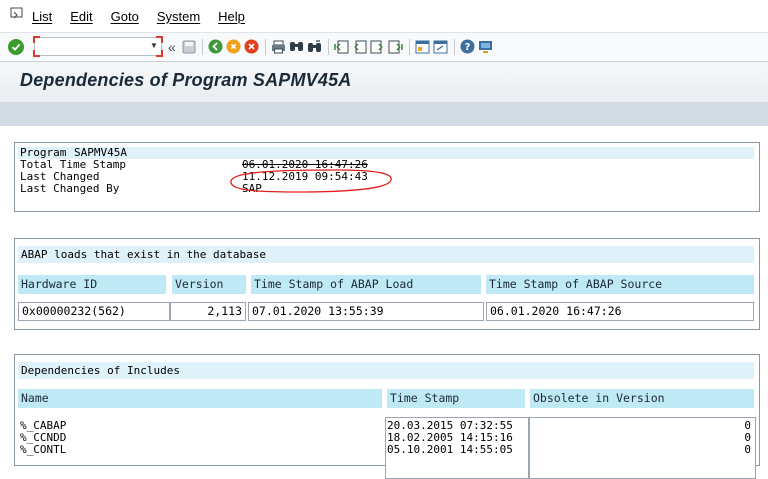 The image size is (768, 479). What do you see at coordinates (200, 398) in the screenshot?
I see `col-header-name: Name` at bounding box center [200, 398].